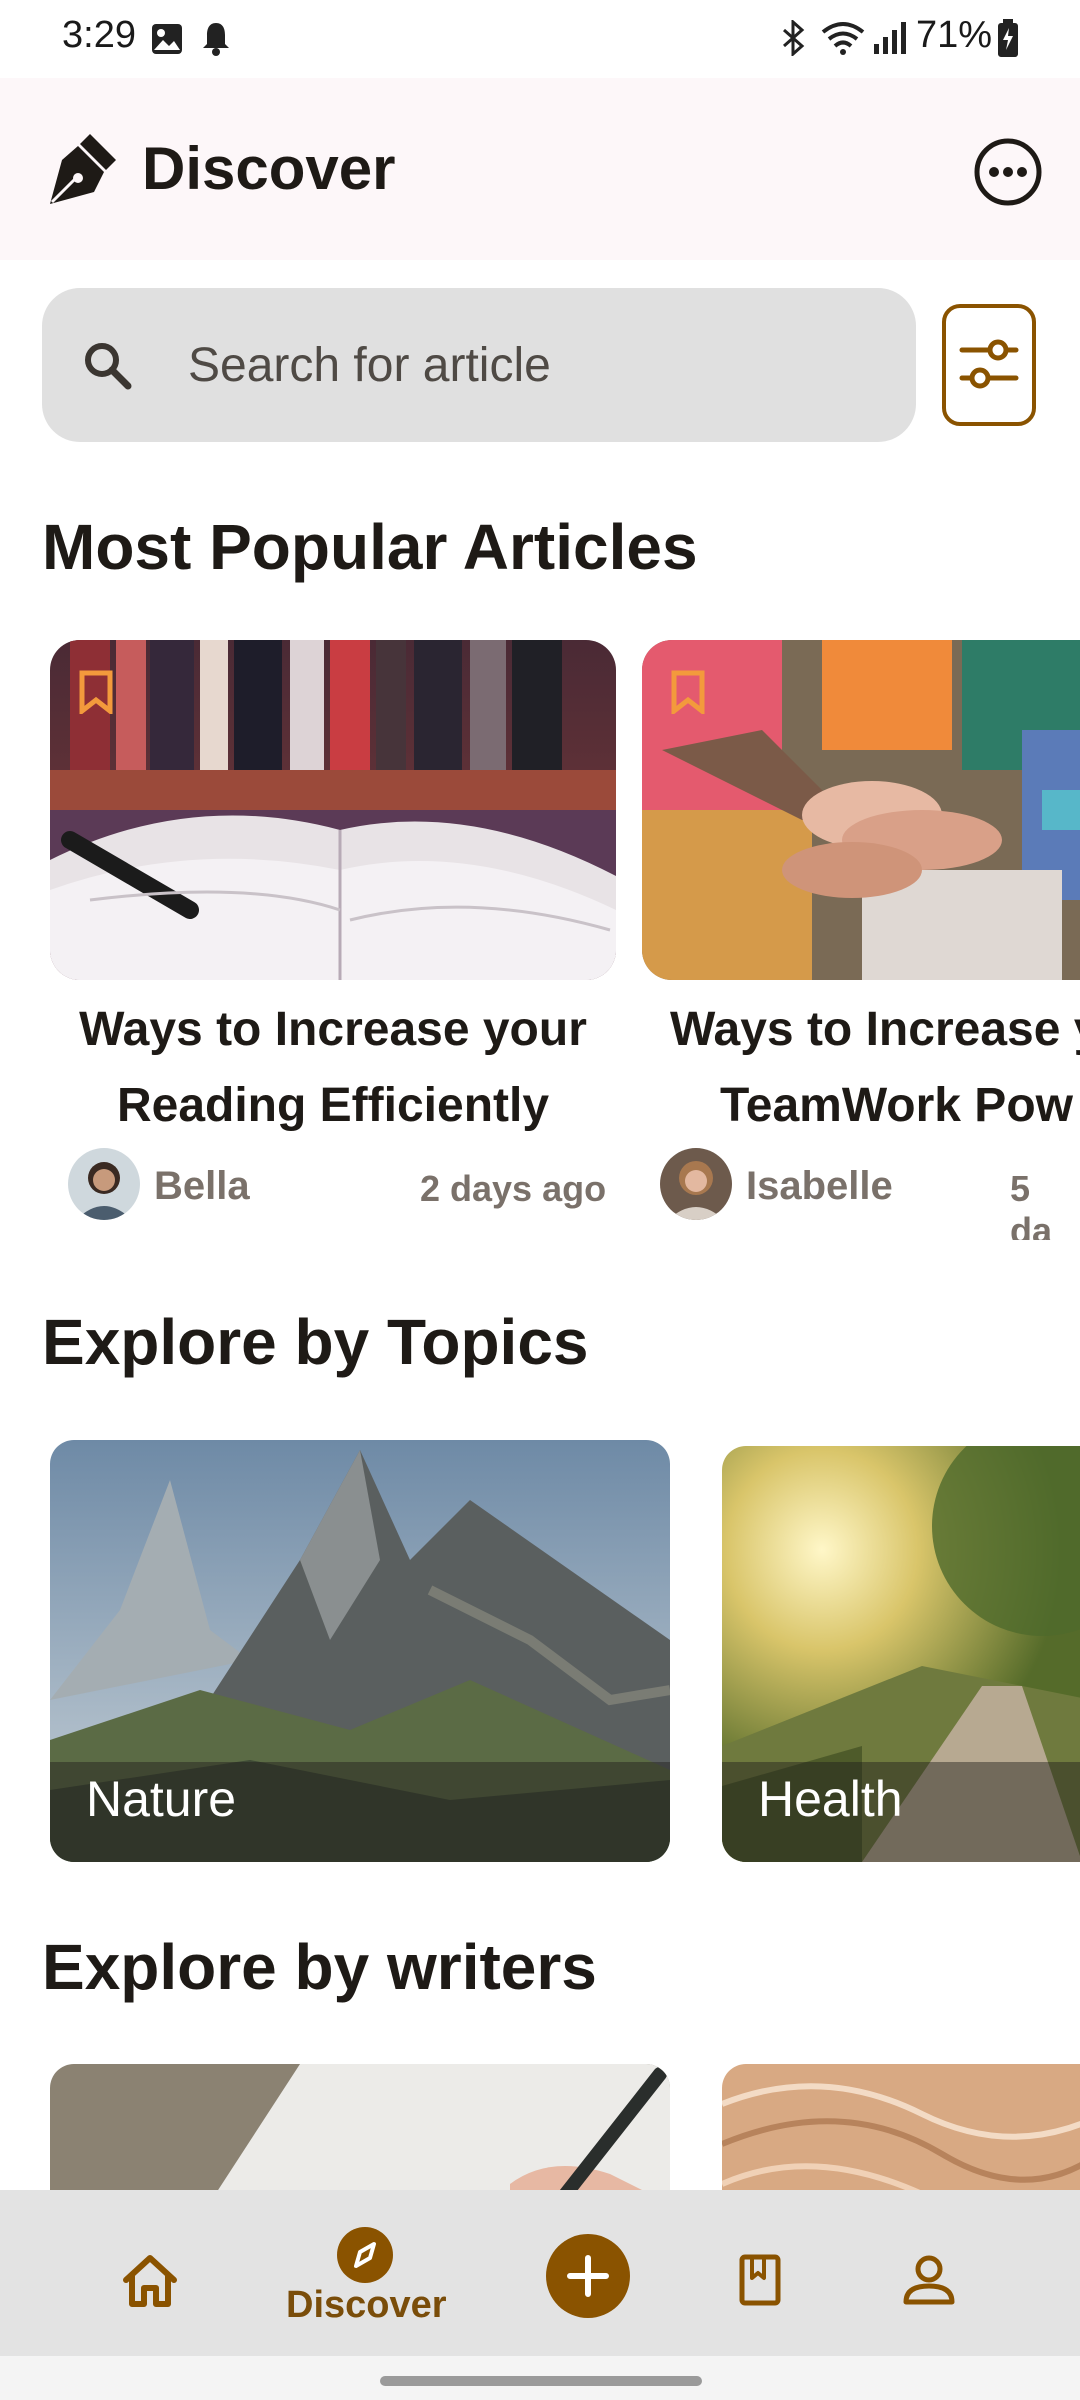 The height and width of the screenshot is (2400, 1080). What do you see at coordinates (954, 35) in the screenshot?
I see `battery-percentage: 71%` at bounding box center [954, 35].